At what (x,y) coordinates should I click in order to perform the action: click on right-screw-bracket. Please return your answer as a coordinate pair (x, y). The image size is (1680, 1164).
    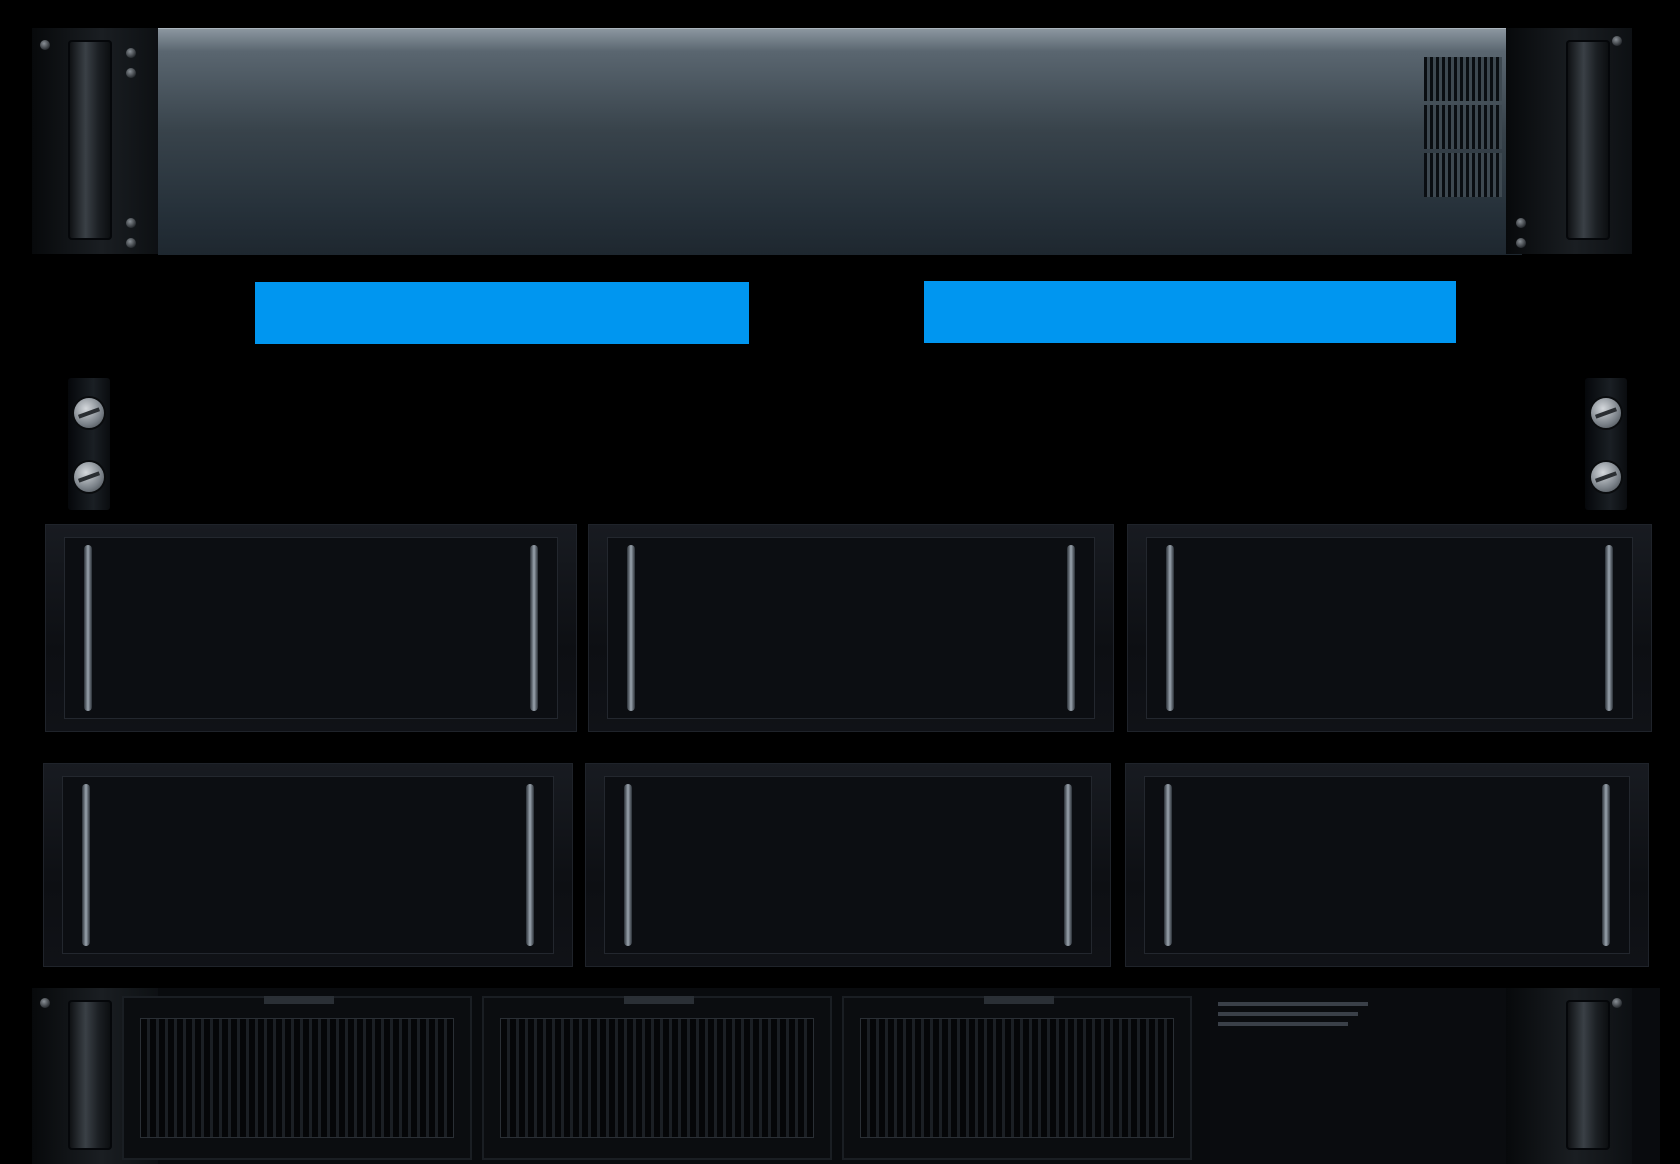
    Looking at the image, I should click on (1606, 444).